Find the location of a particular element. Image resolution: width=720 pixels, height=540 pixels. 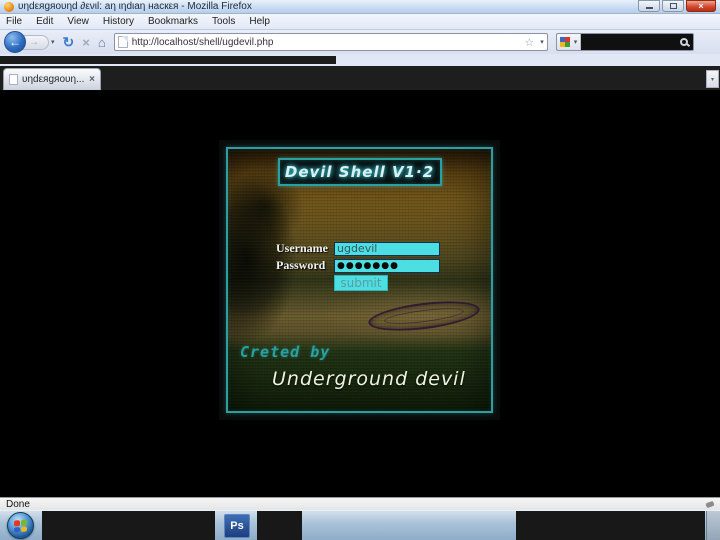

windows-flag-icon is located at coordinates (20, 525).